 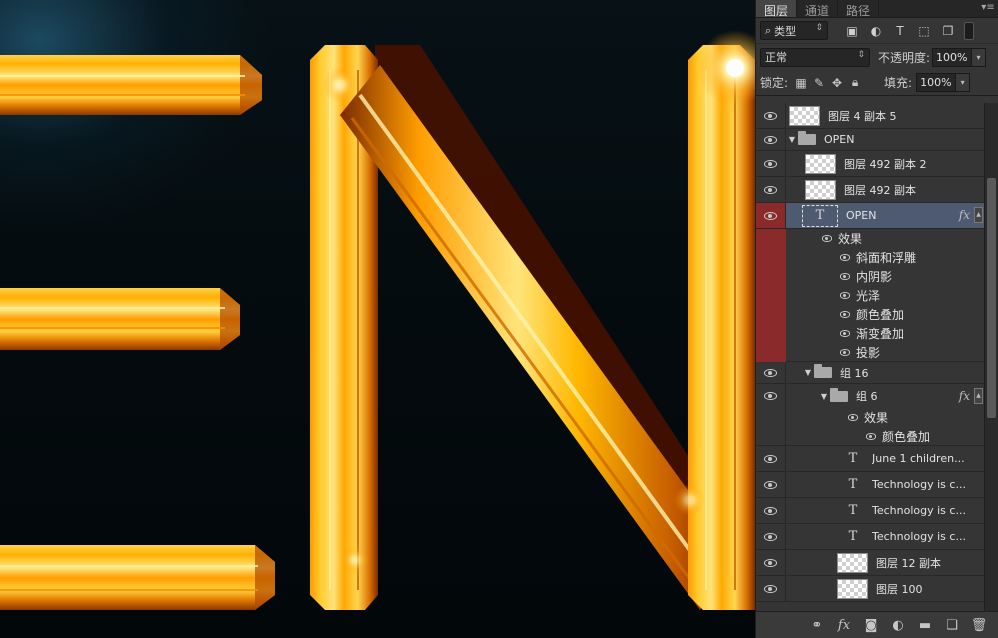 What do you see at coordinates (952, 57) in the screenshot?
I see `opacity-input: 100%` at bounding box center [952, 57].